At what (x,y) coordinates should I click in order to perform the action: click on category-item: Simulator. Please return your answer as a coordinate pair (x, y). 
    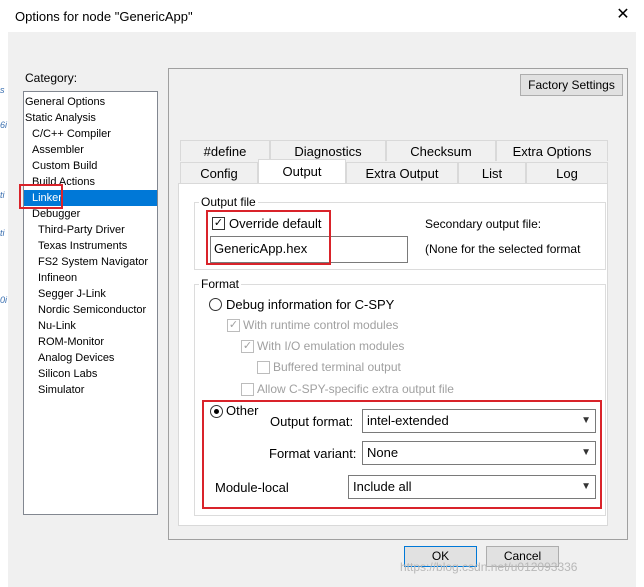
    Looking at the image, I should click on (61, 390).